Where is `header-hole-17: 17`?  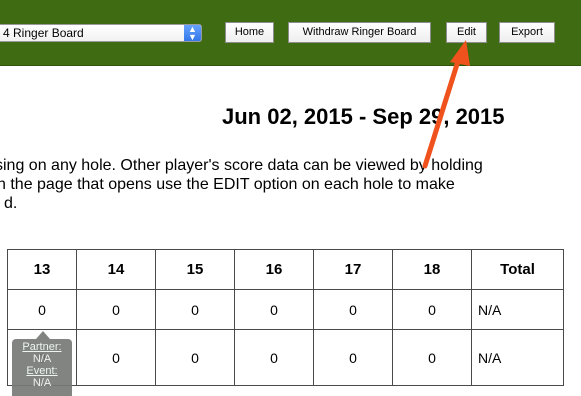
header-hole-17: 17 is located at coordinates (353, 269).